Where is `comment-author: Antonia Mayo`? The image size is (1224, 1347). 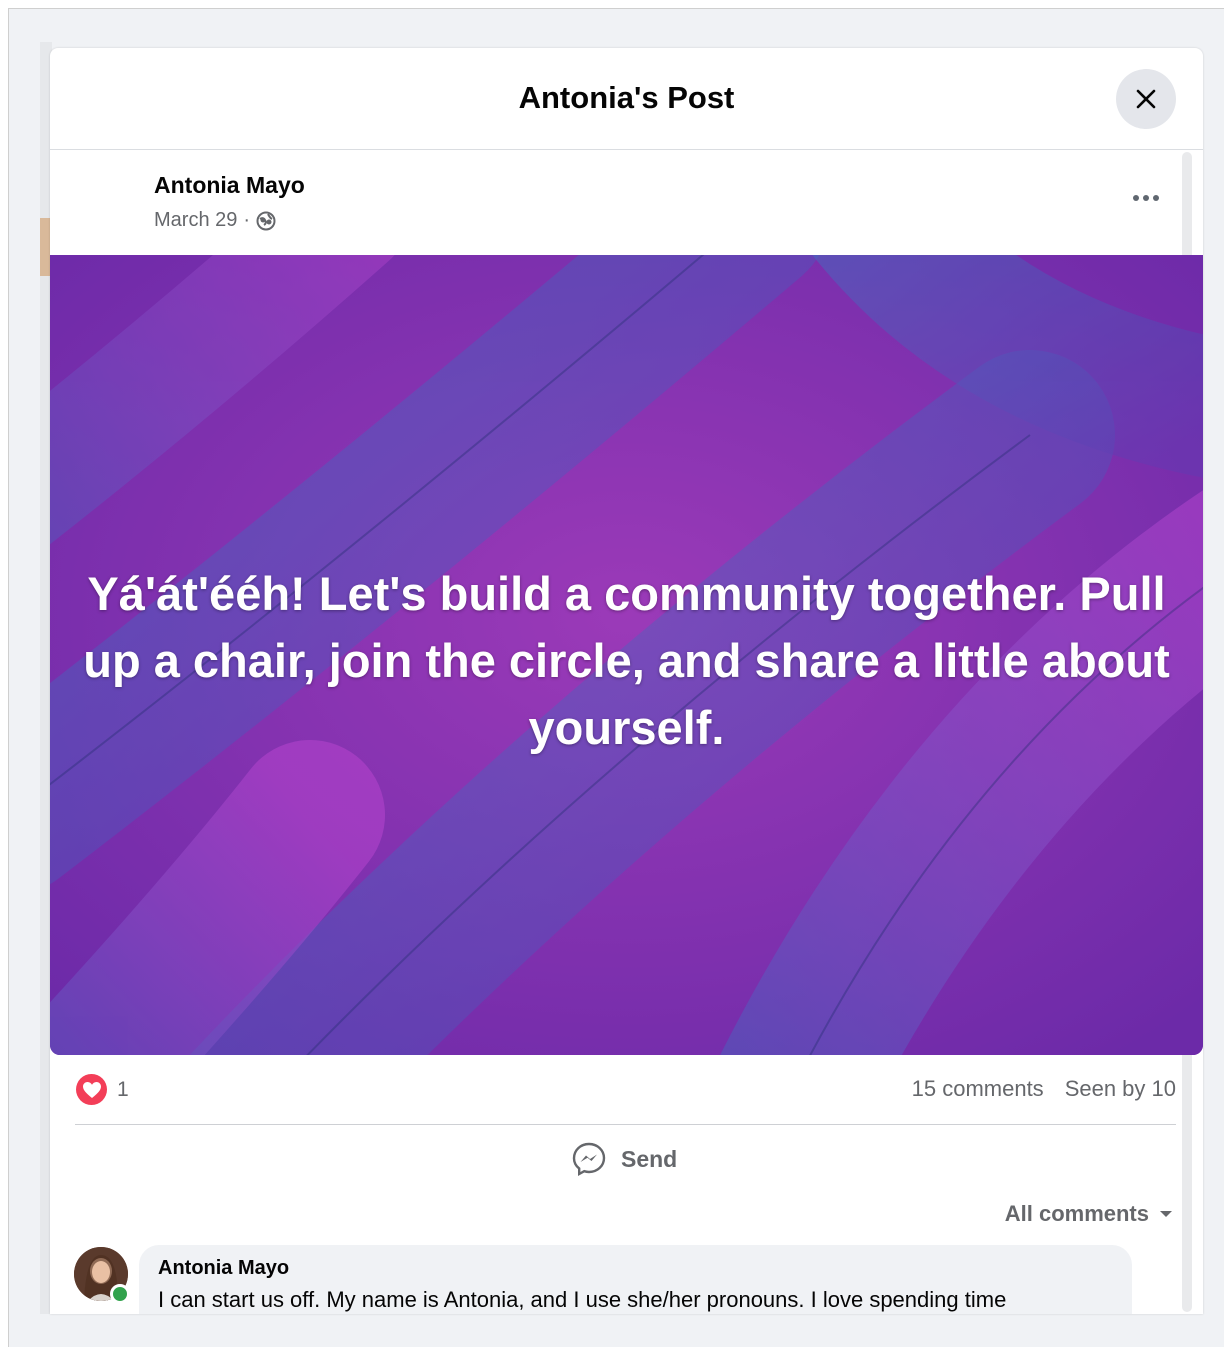 comment-author: Antonia Mayo is located at coordinates (223, 1268).